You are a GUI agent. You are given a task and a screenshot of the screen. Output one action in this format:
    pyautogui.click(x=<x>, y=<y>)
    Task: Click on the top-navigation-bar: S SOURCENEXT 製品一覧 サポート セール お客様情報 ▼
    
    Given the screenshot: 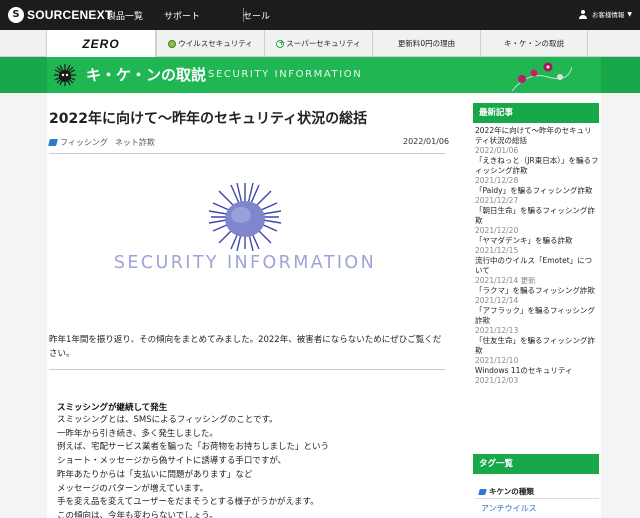 What is the action you would take?
    pyautogui.click(x=320, y=15)
    